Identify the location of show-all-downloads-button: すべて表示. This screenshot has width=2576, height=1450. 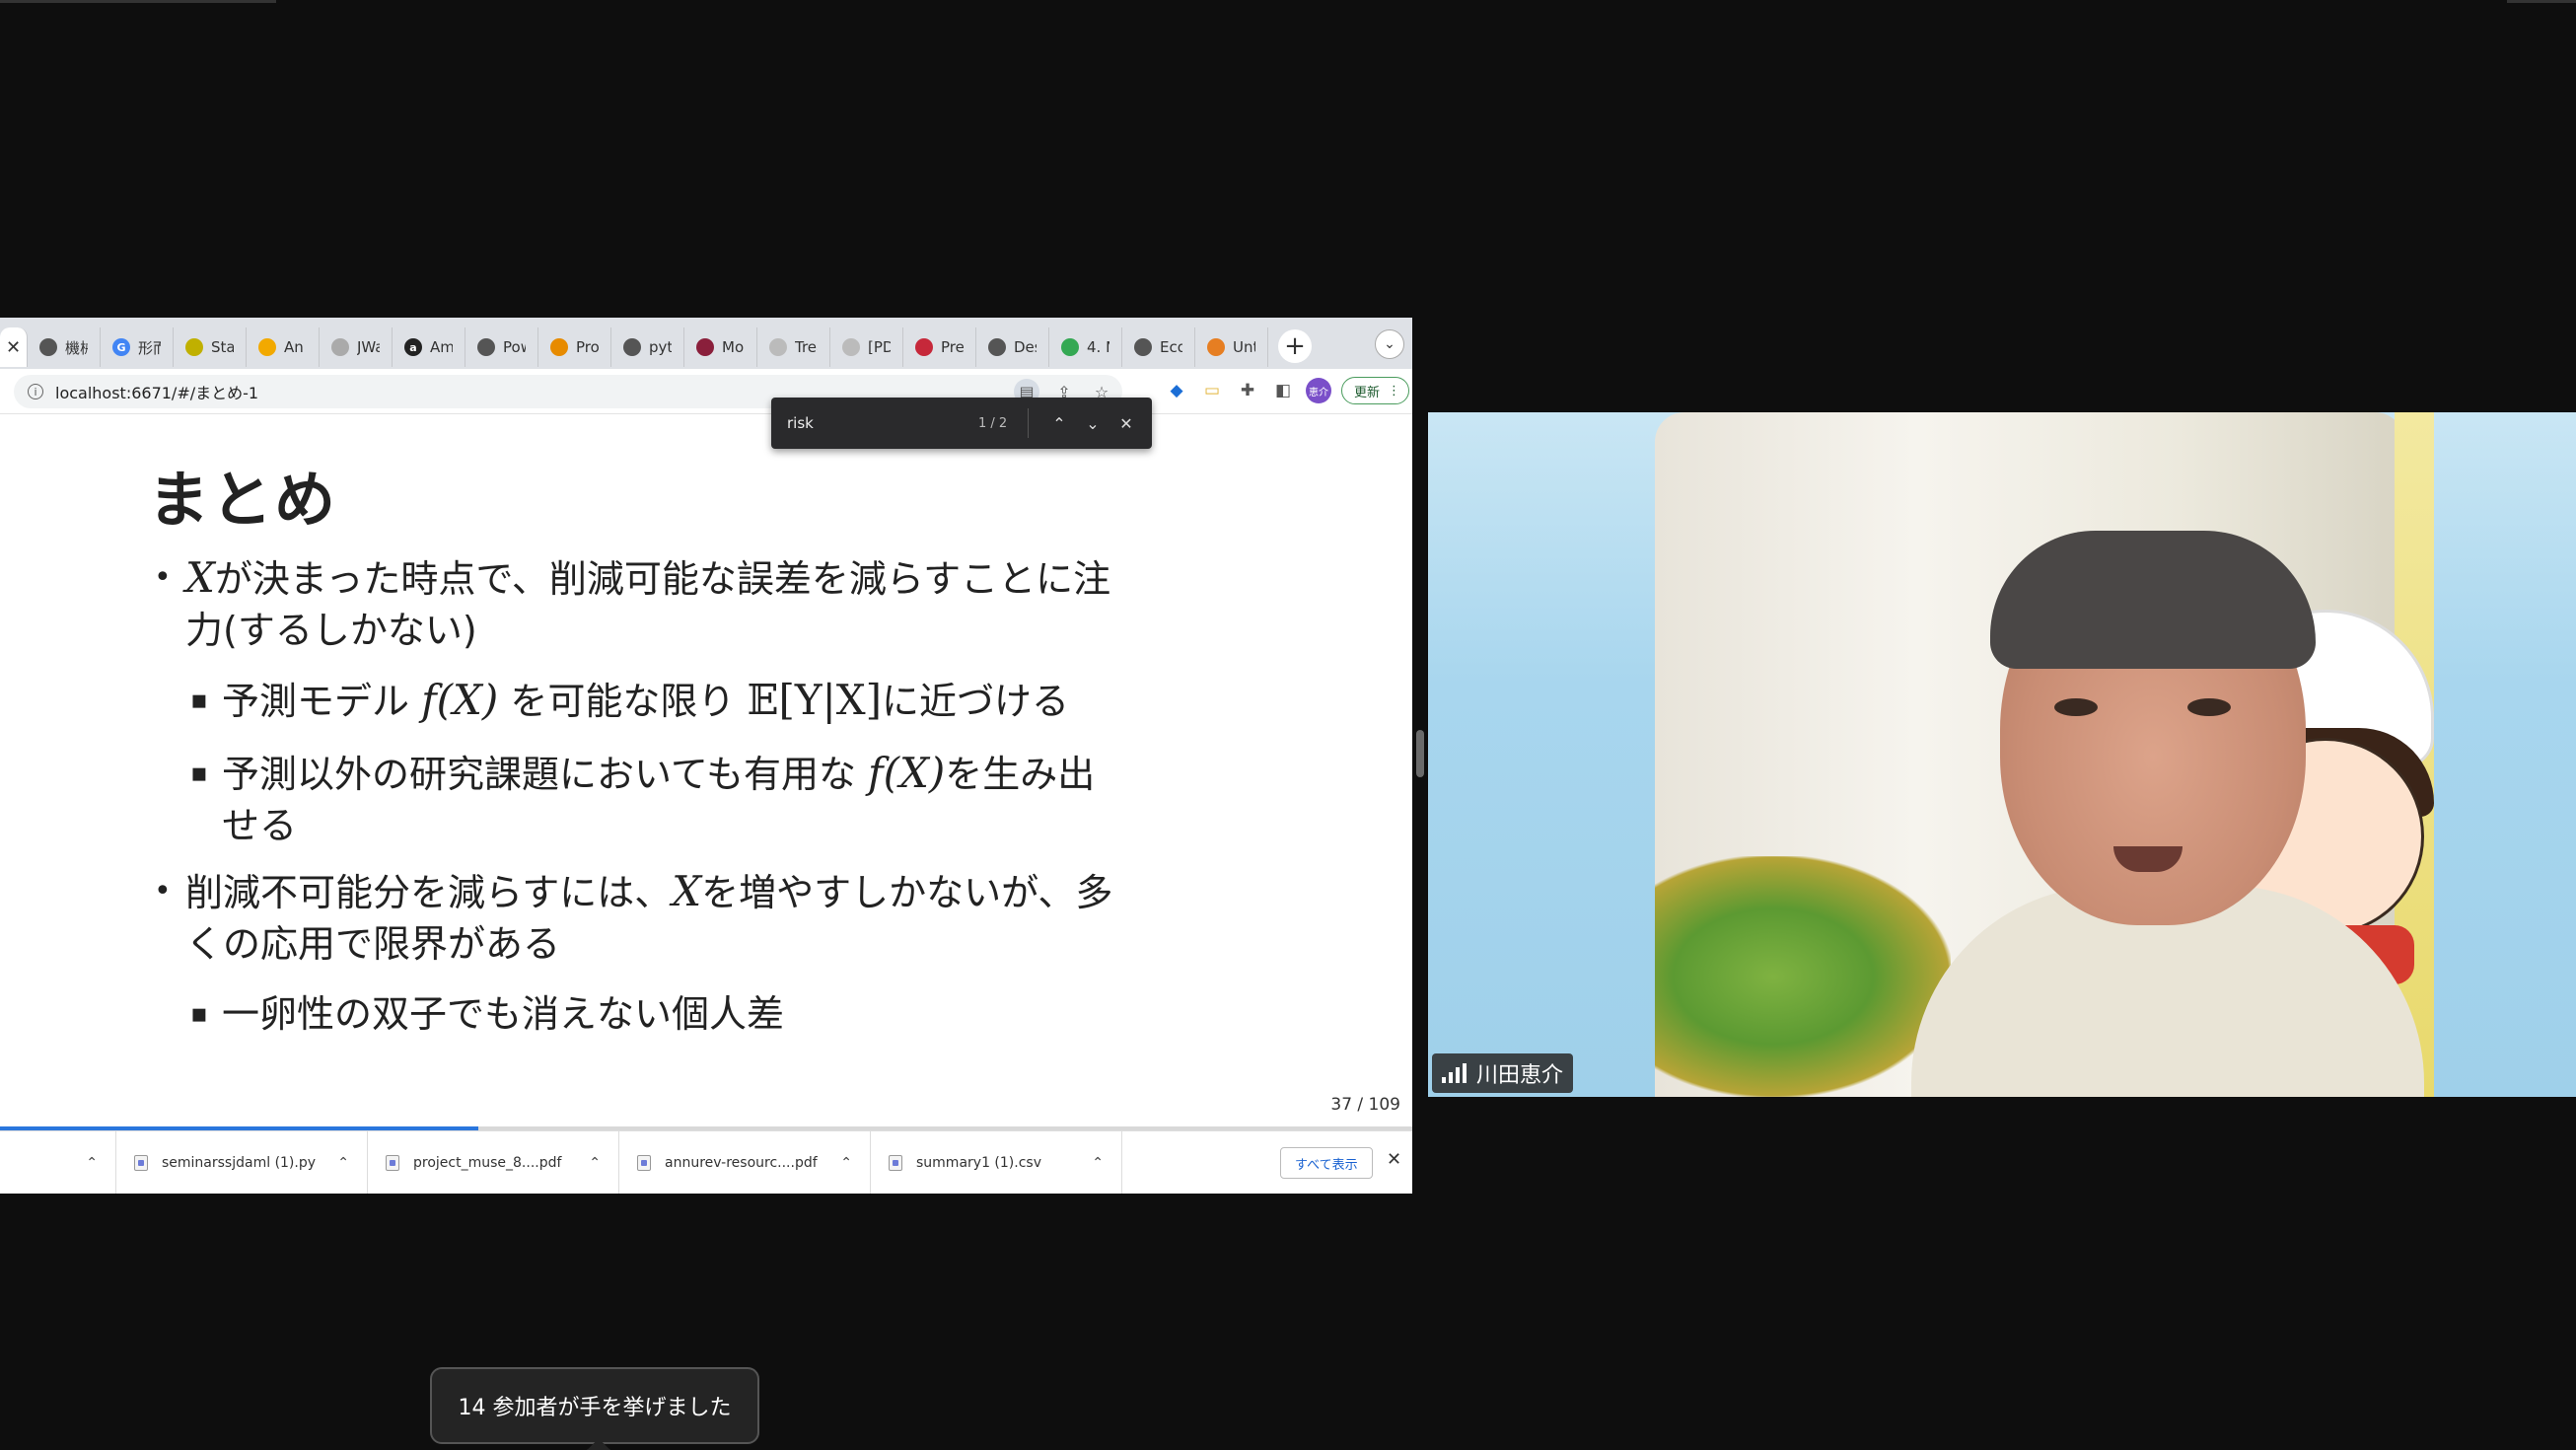
(1326, 1163).